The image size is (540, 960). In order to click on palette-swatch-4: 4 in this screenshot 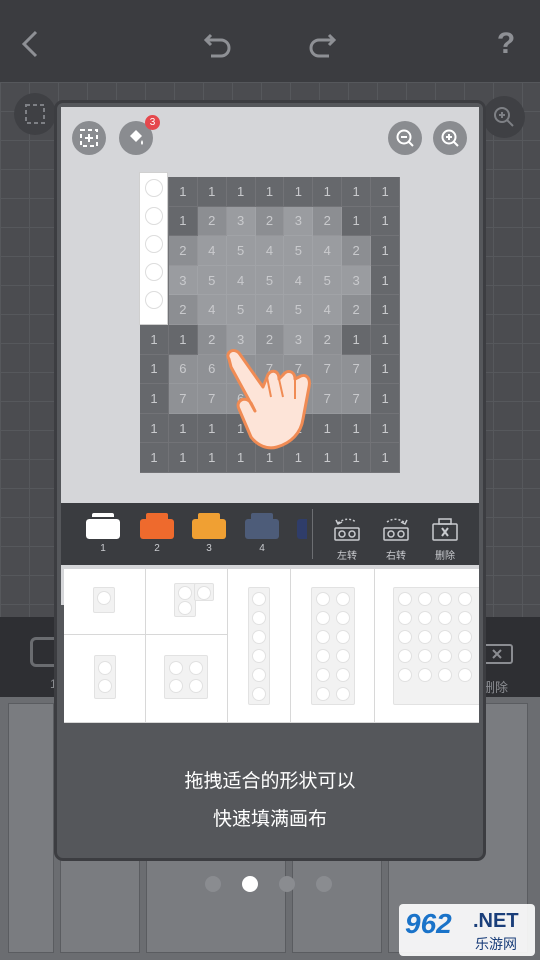, I will do `click(262, 533)`.